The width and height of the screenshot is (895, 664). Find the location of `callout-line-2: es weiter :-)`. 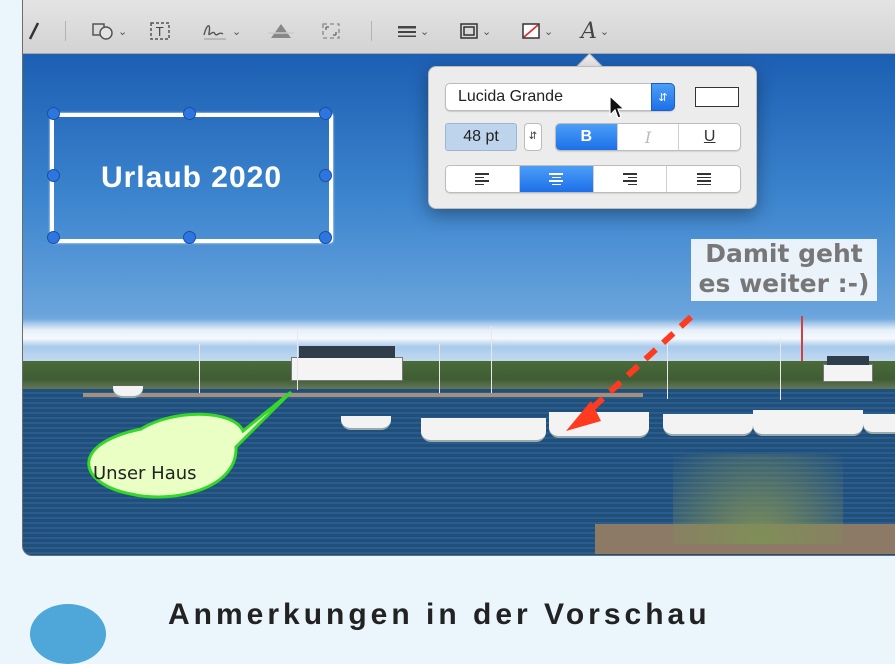

callout-line-2: es weiter :-) is located at coordinates (784, 283).